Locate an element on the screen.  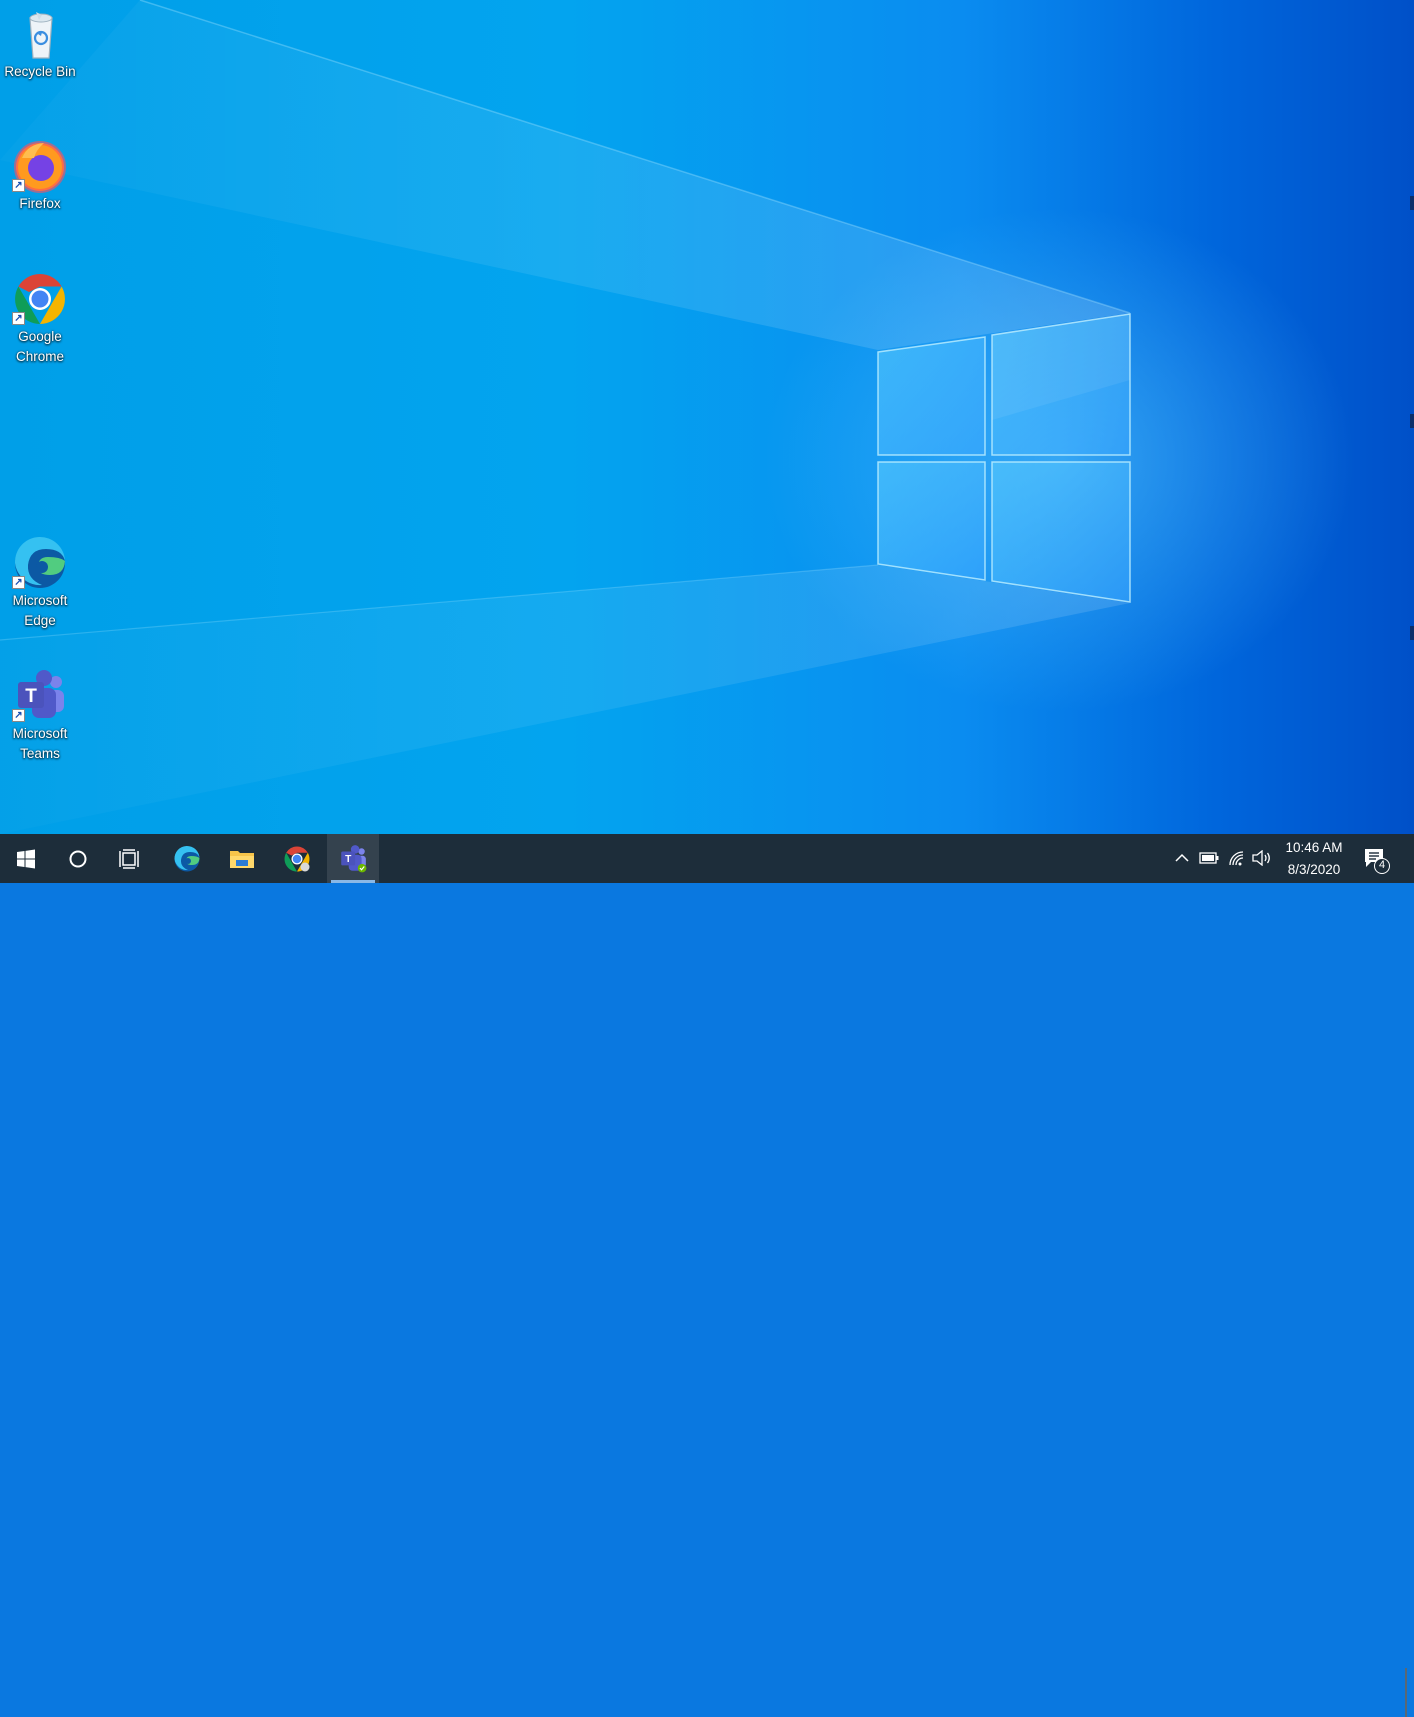
wifi-icon is located at coordinates (1236, 858).